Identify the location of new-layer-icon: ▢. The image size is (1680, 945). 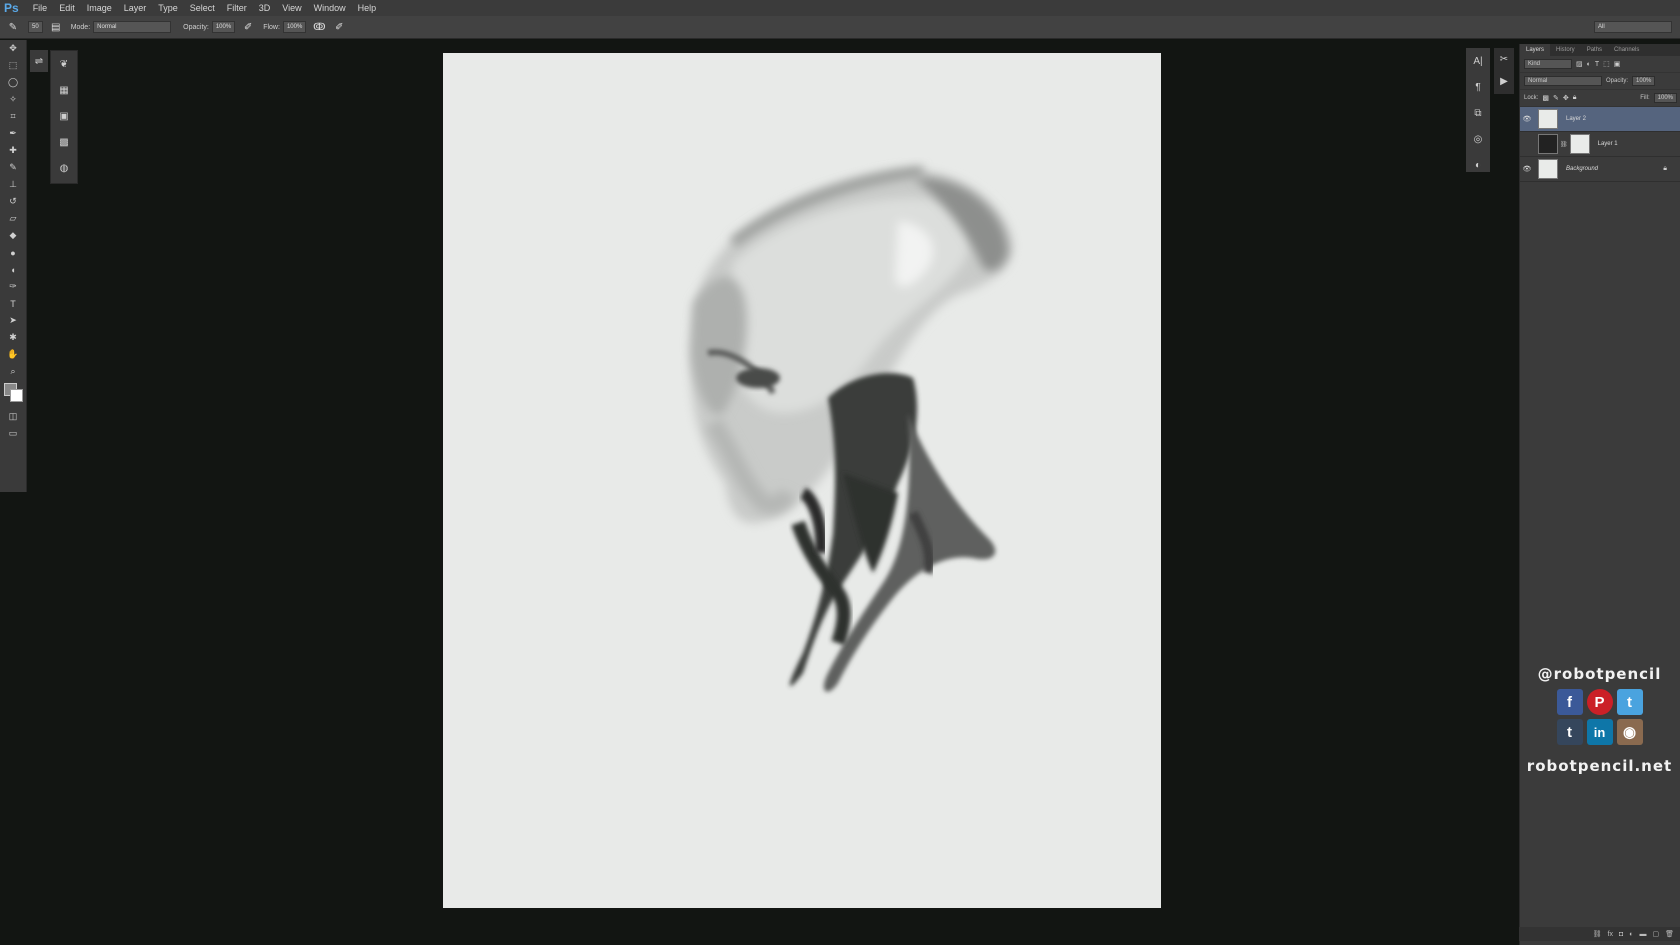
(1655, 934).